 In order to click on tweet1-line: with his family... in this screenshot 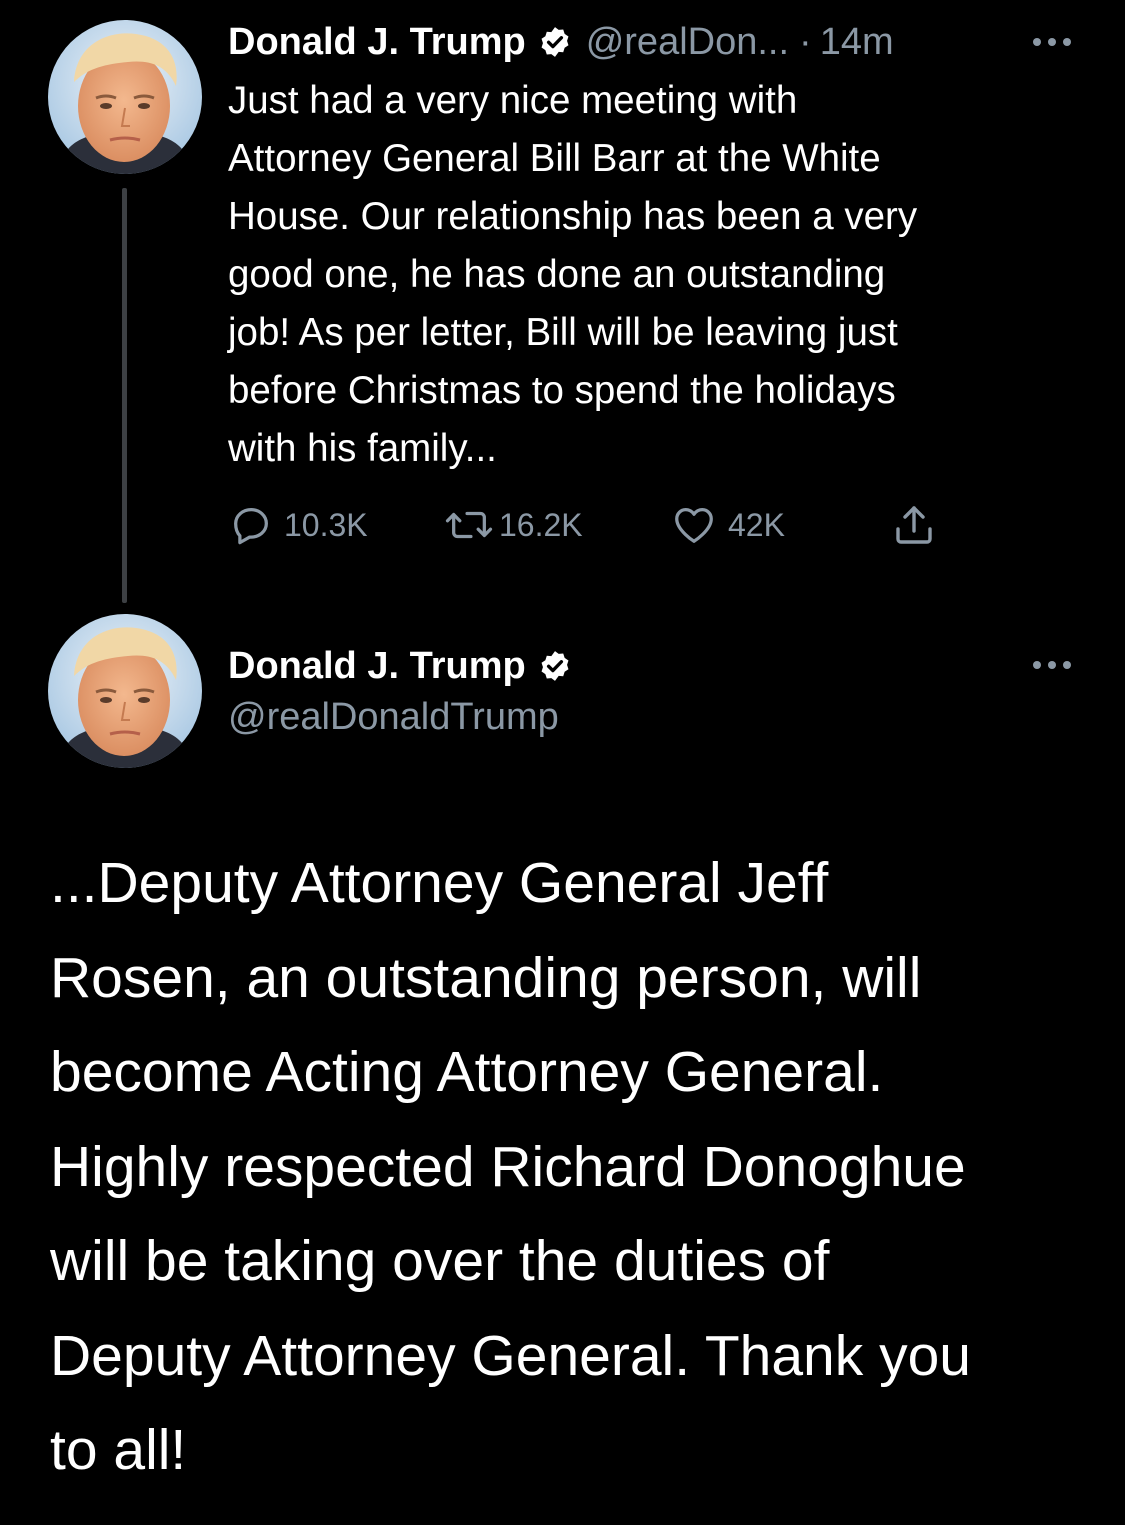, I will do `click(362, 448)`.